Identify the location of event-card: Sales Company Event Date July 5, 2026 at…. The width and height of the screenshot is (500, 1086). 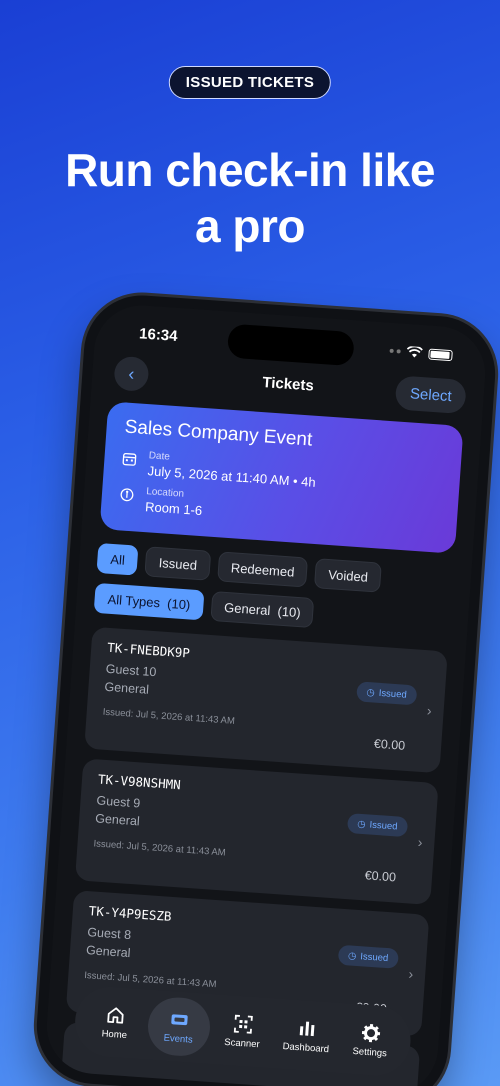
(281, 477).